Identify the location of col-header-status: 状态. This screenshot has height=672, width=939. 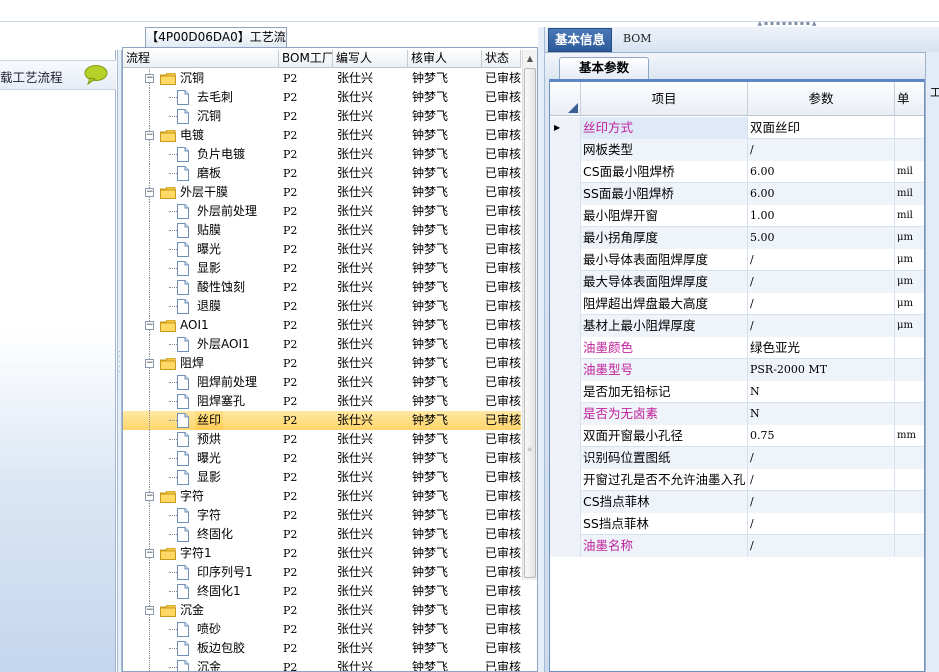
(501, 58).